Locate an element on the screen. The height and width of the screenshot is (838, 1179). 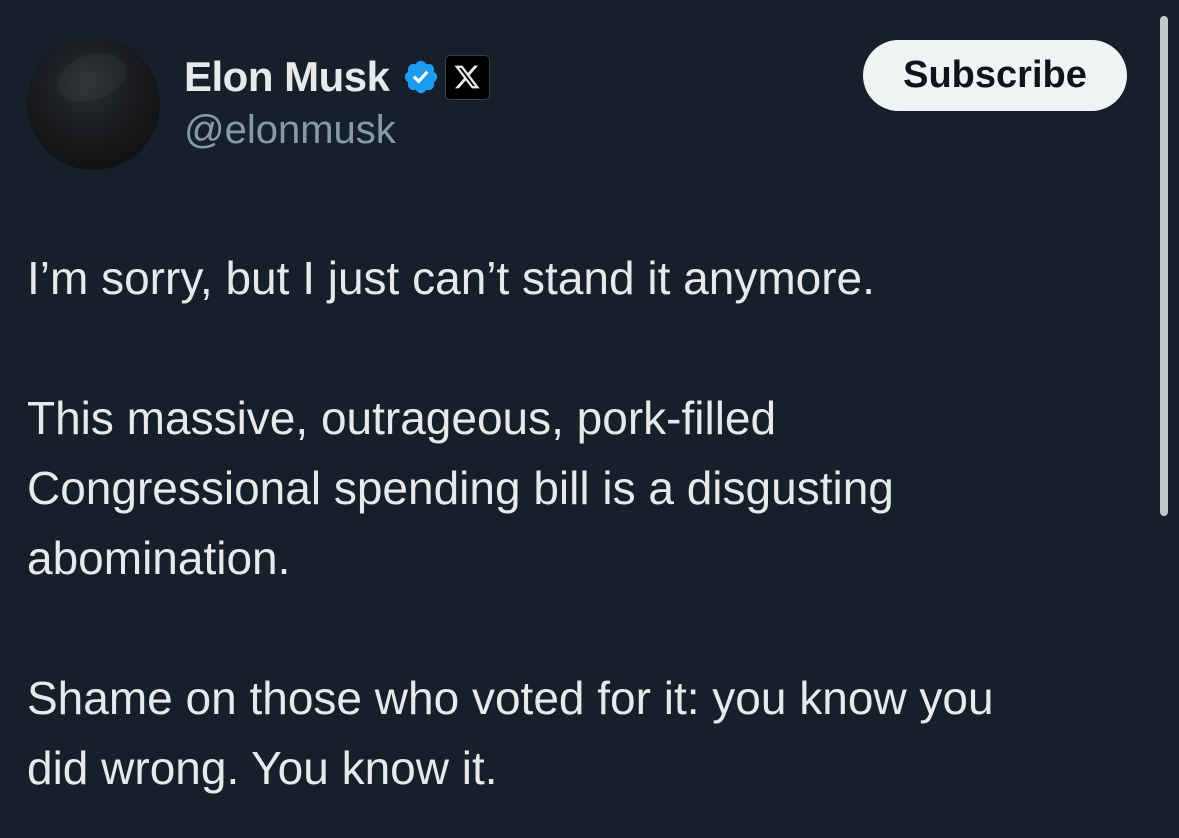
tweet-line: This massive, outrageous, pork-filled is located at coordinates (402, 418).